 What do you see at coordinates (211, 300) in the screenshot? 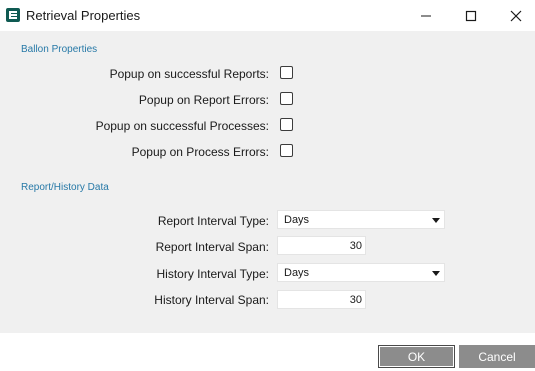
I see `history-interval-span-label: History Interval Span:` at bounding box center [211, 300].